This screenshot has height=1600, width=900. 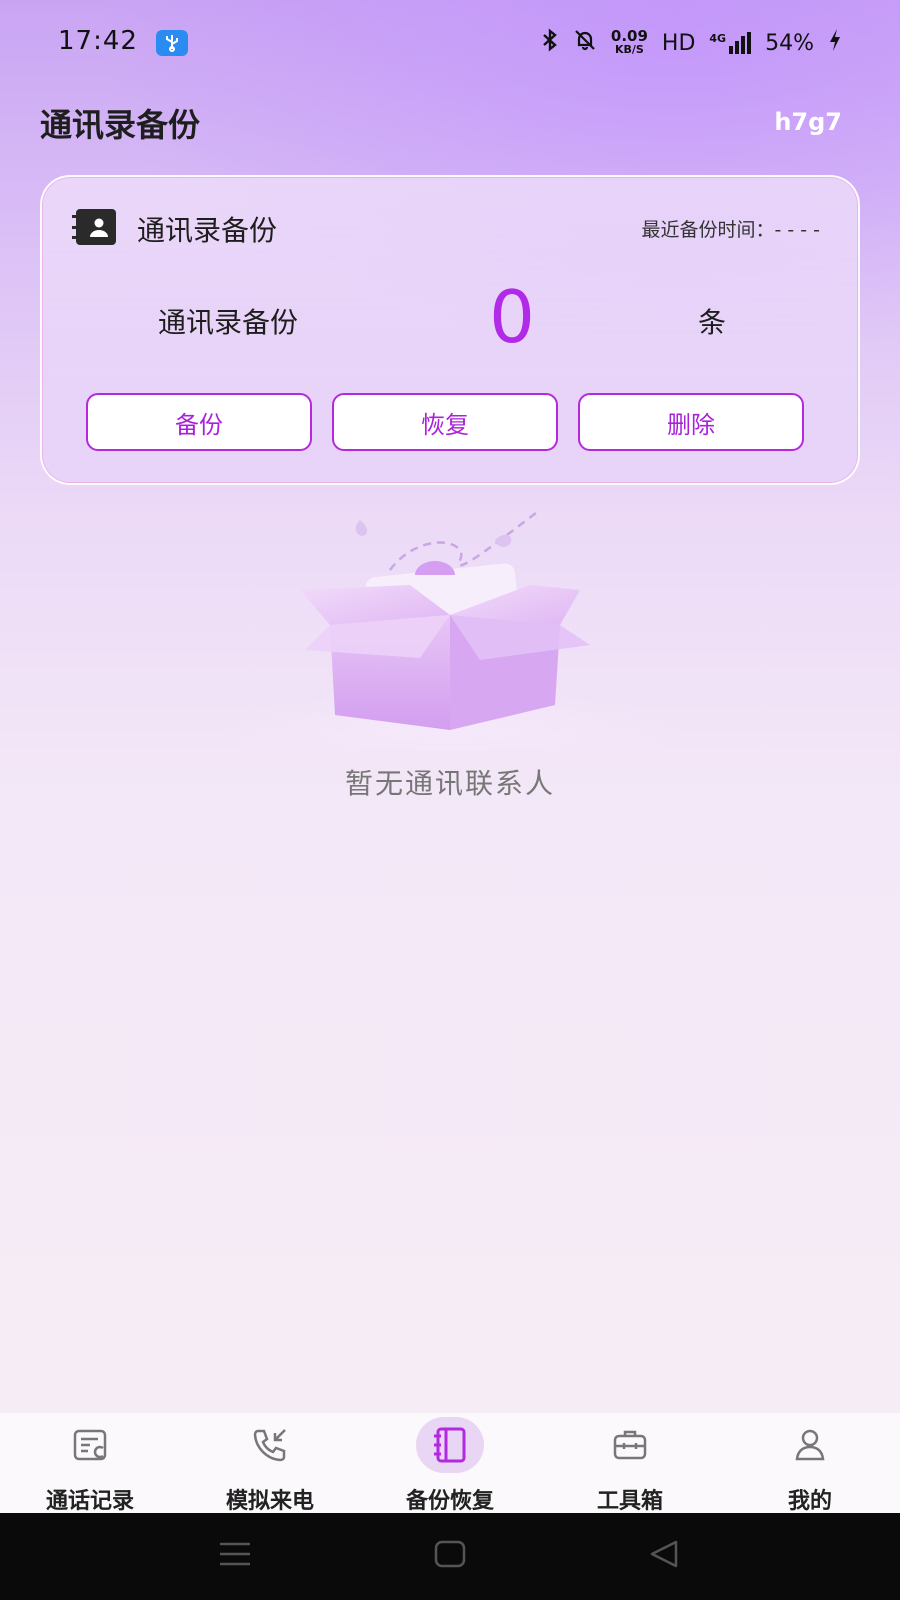 I want to click on battery-level: 54%, so click(x=789, y=43).